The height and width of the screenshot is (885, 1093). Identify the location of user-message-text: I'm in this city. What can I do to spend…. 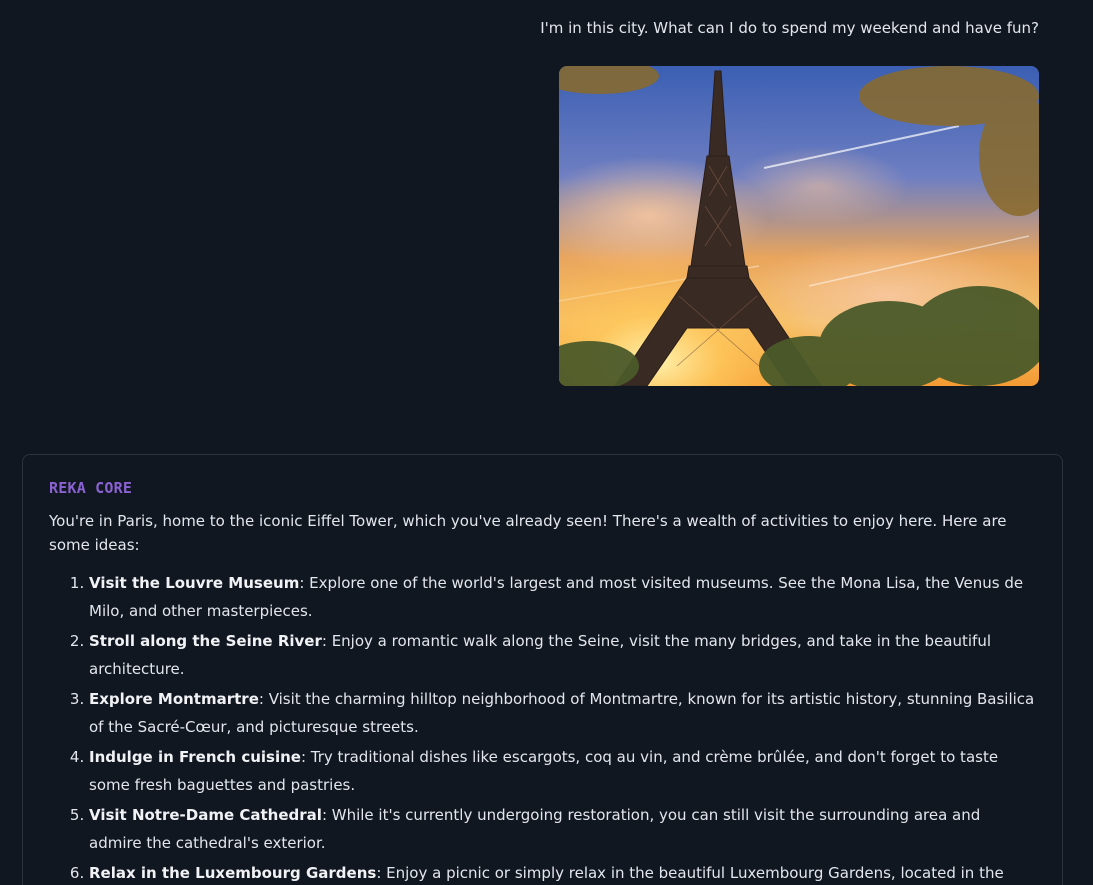
(789, 28).